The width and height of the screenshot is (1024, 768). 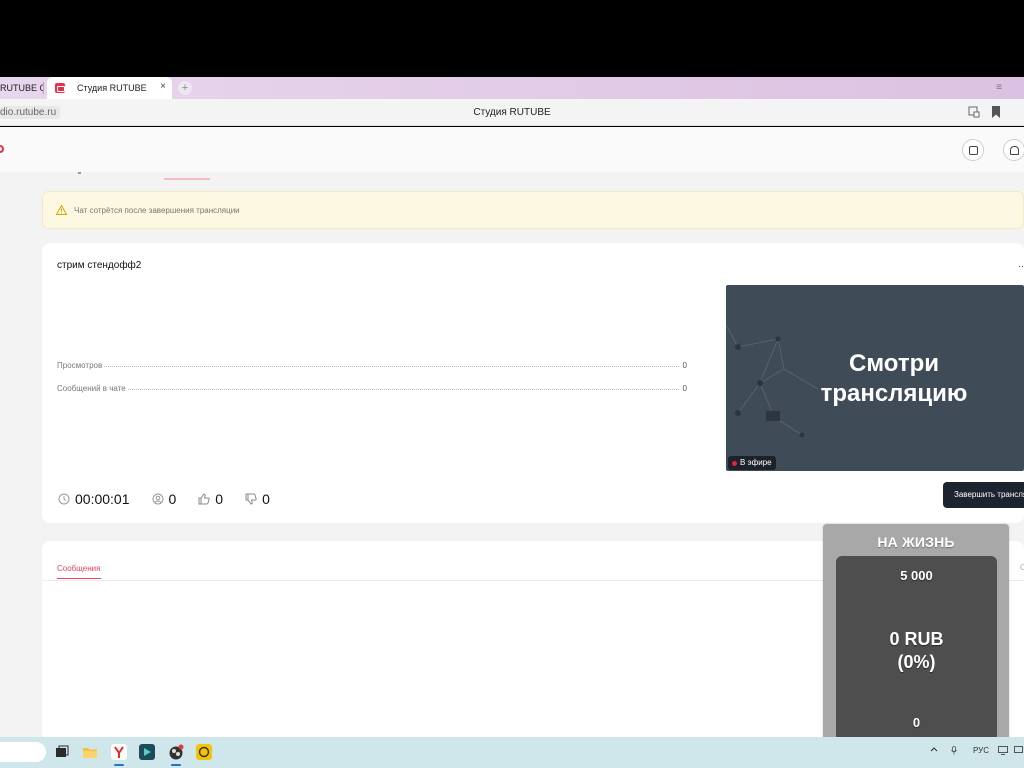 What do you see at coordinates (916, 651) in the screenshot?
I see `collected-amount: 0 RUB (0%)` at bounding box center [916, 651].